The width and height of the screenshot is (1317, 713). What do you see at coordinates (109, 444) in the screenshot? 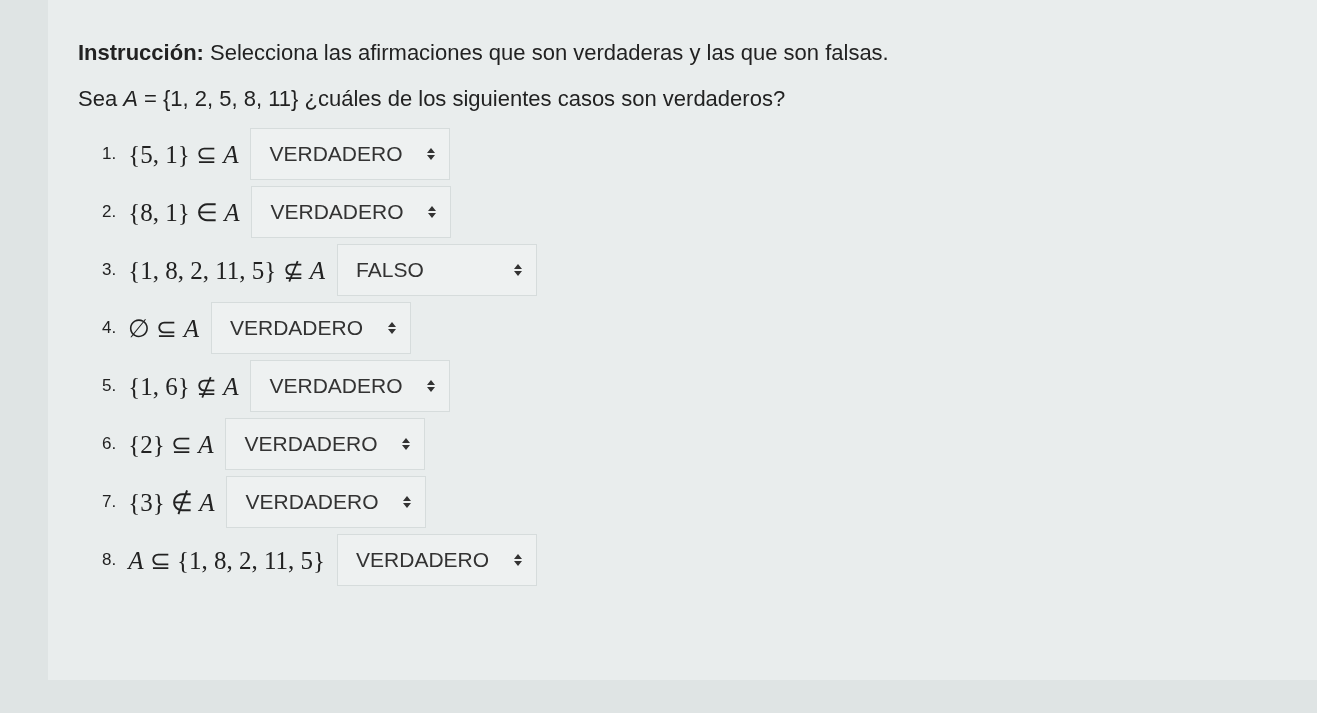
I see `item-number: 6.` at bounding box center [109, 444].